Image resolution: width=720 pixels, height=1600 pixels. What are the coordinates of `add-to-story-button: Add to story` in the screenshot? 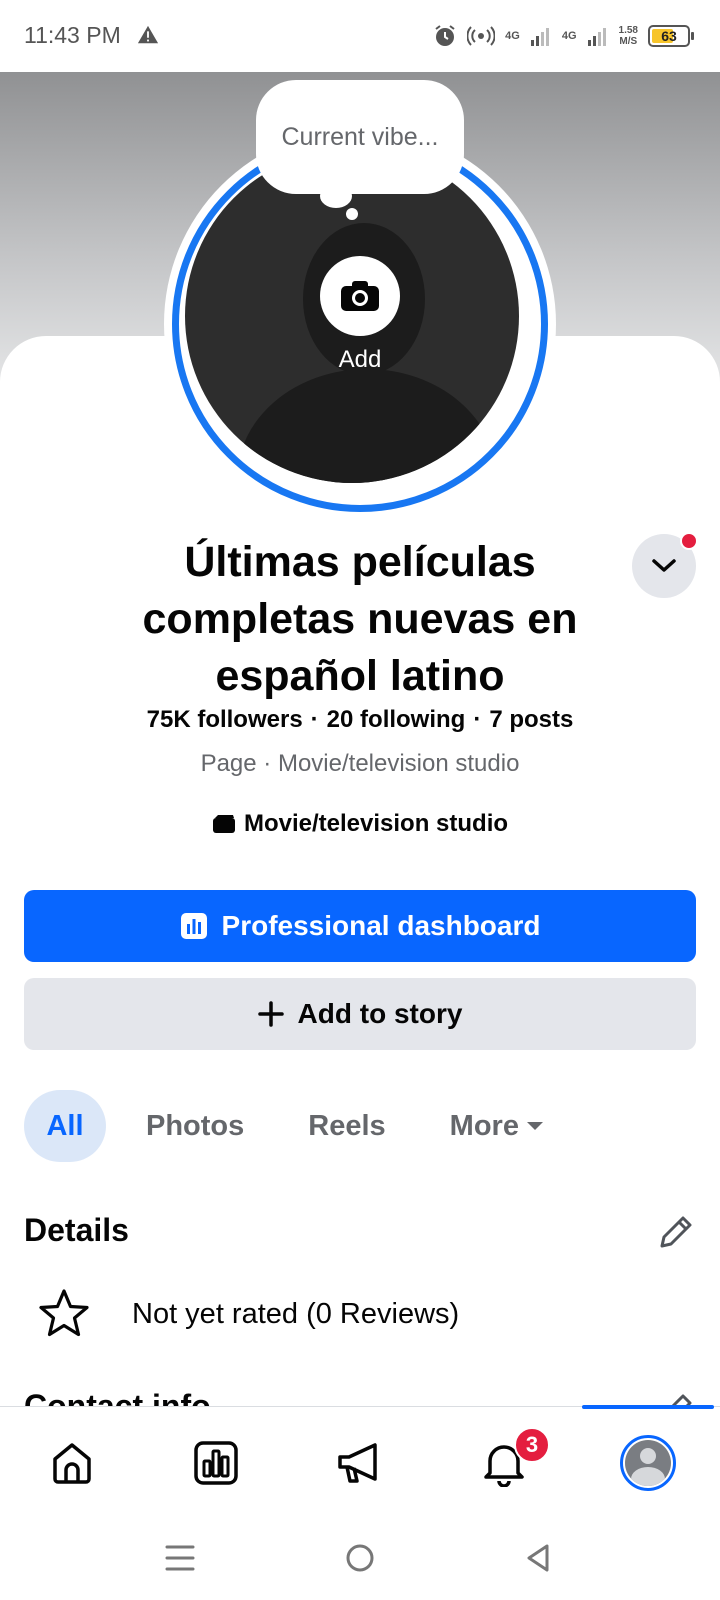 It's located at (360, 1014).